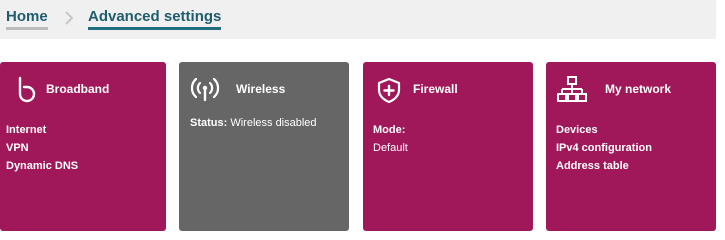 The width and height of the screenshot is (725, 240). I want to click on wireless-status-label: Status:, so click(209, 123).